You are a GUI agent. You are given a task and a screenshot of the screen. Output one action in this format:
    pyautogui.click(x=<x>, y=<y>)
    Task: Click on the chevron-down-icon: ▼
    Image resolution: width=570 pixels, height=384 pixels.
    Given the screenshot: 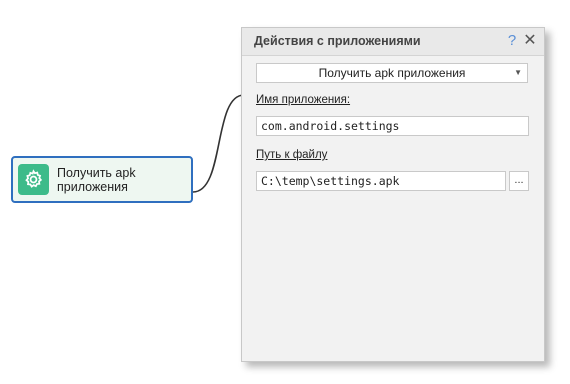 What is the action you would take?
    pyautogui.click(x=518, y=72)
    